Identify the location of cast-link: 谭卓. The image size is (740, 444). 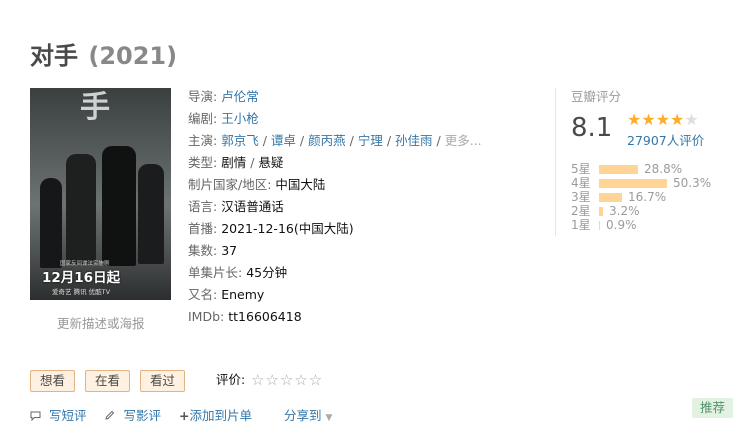
(283, 140).